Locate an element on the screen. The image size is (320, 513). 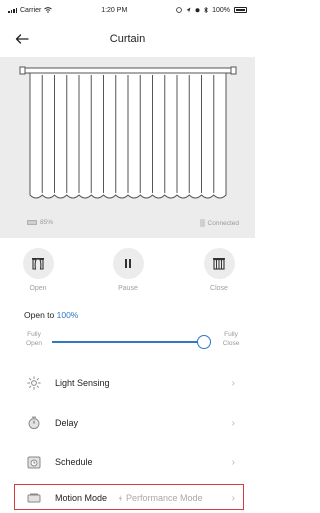
signal-icon is located at coordinates (12, 10).